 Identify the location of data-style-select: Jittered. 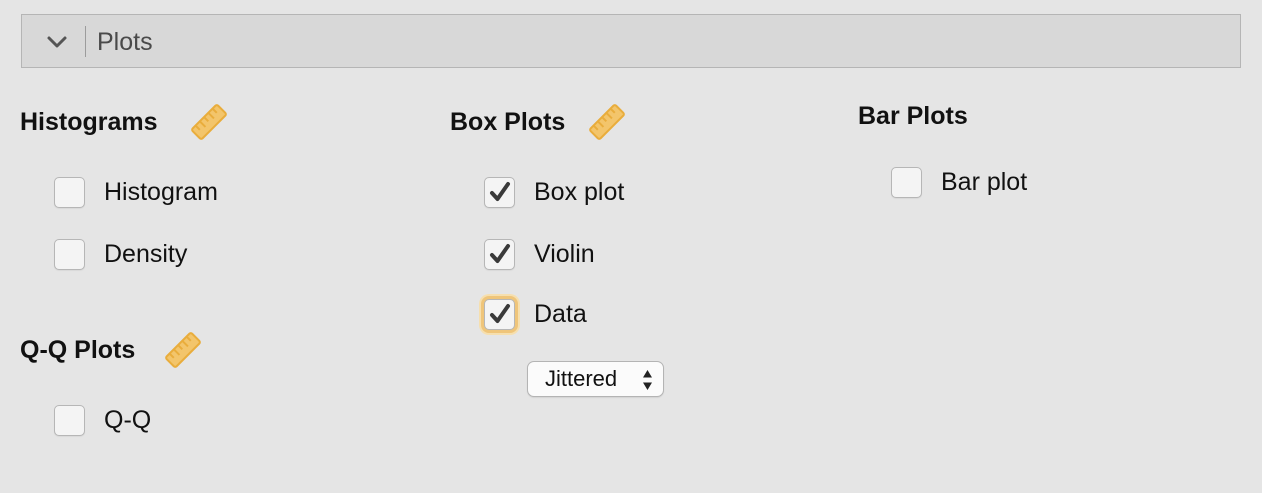
(595, 379).